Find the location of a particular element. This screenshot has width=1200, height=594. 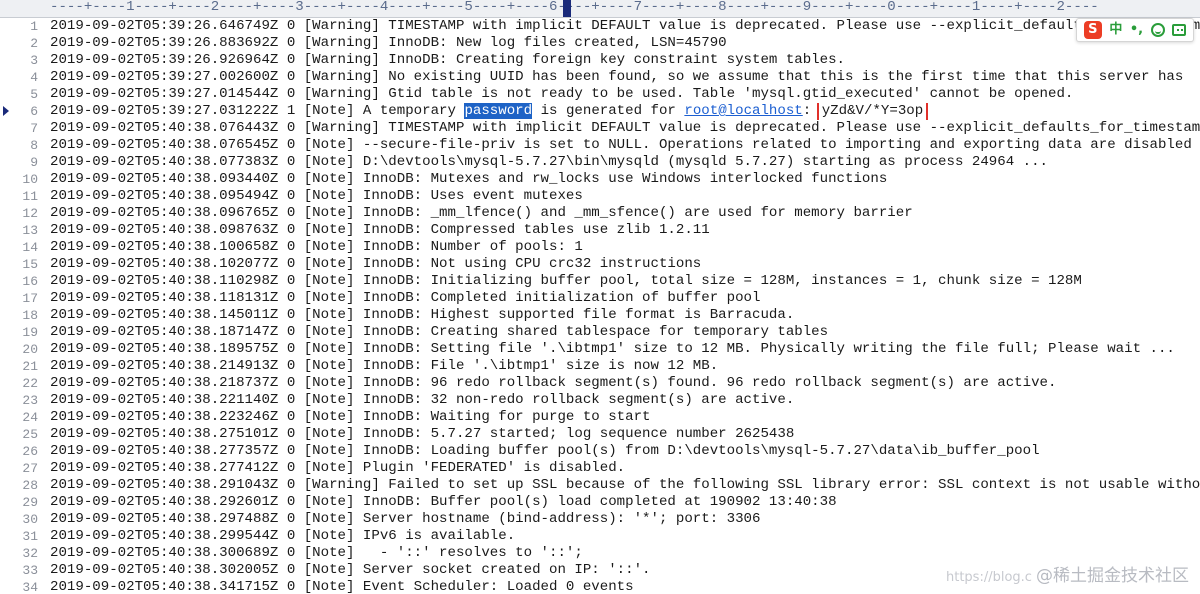

line-number: 4 is located at coordinates (34, 77).